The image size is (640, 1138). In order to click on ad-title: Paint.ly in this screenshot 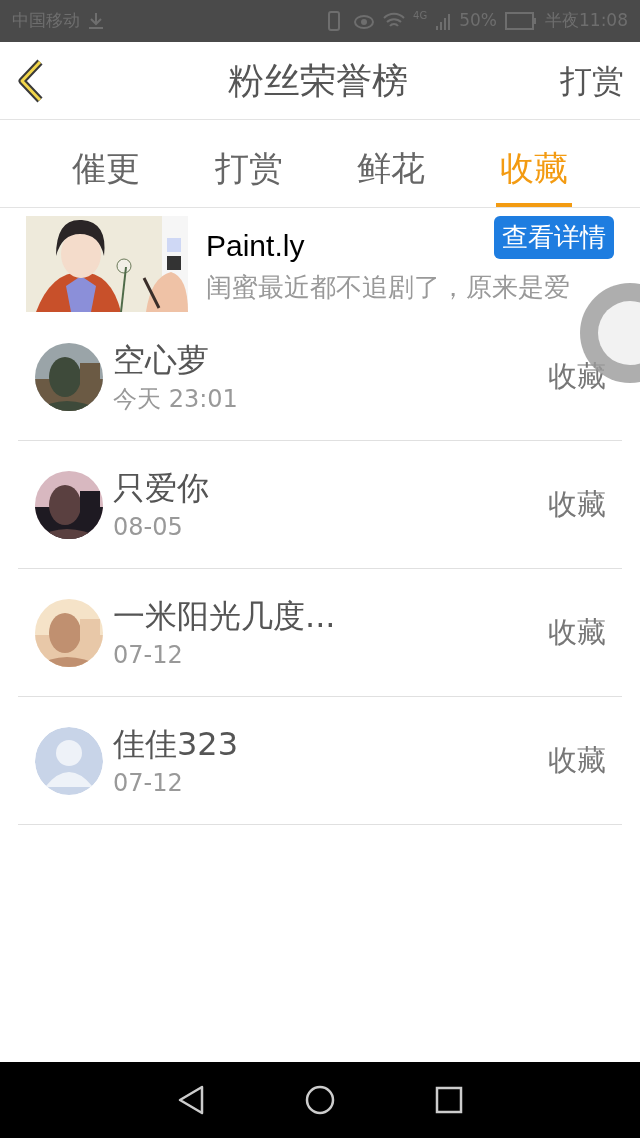, I will do `click(255, 246)`.